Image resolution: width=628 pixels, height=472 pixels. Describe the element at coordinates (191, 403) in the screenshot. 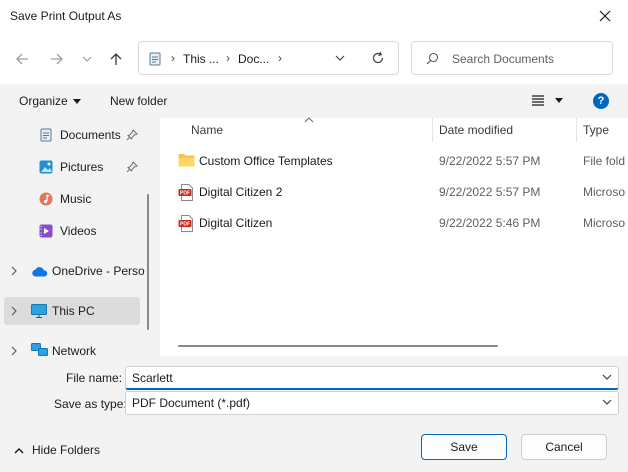

I see `save-as-type-value: PDF Document (*.pdf)` at that location.